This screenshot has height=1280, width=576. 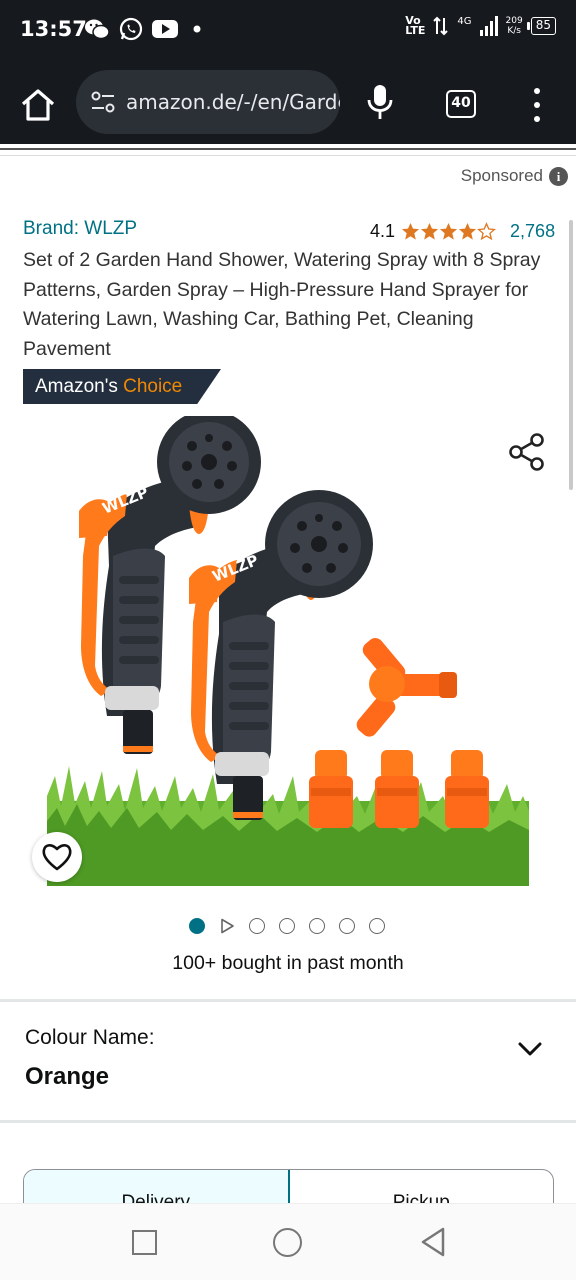 I want to click on speed-unit: K/s, so click(x=514, y=31).